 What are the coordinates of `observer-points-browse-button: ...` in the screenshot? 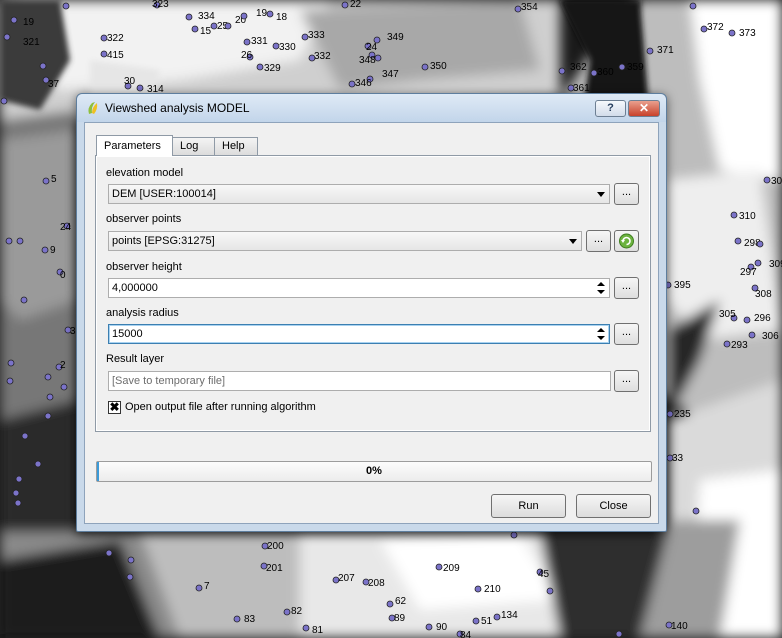 It's located at (598, 241).